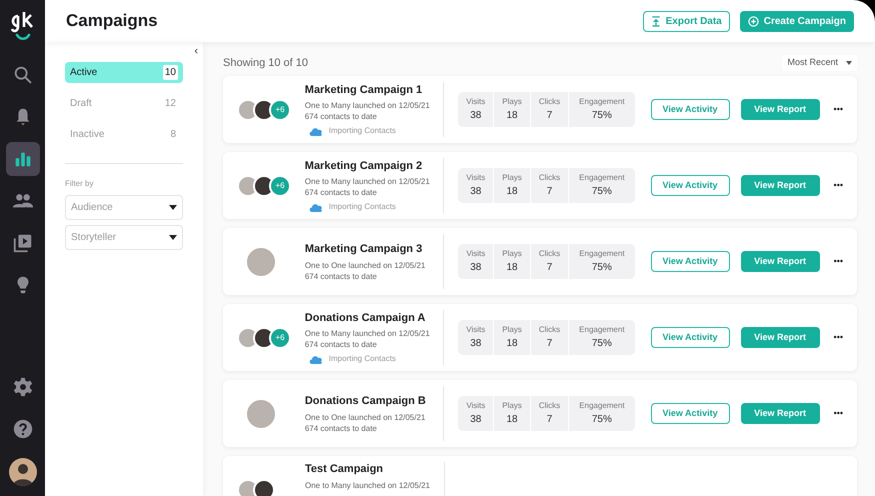  I want to click on sort-dropdown: Most Recent, so click(819, 63).